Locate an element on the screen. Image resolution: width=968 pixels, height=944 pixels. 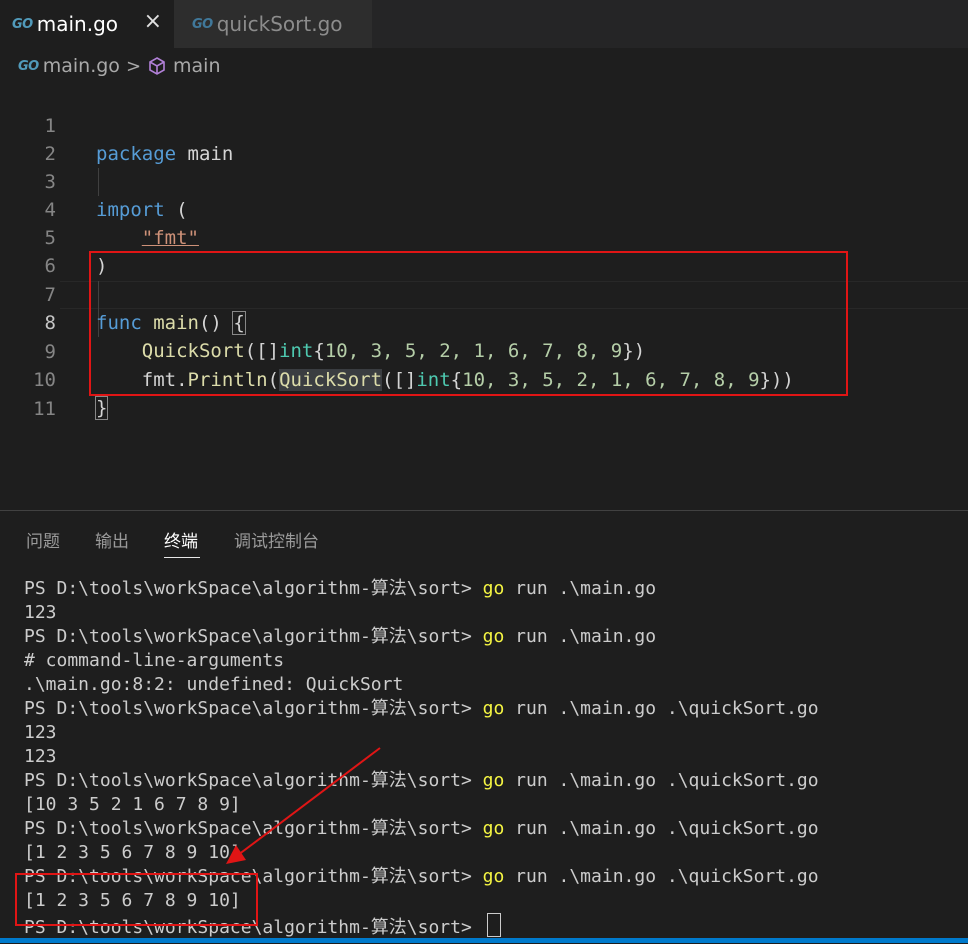
annotation-arrow is located at coordinates (303, 805).